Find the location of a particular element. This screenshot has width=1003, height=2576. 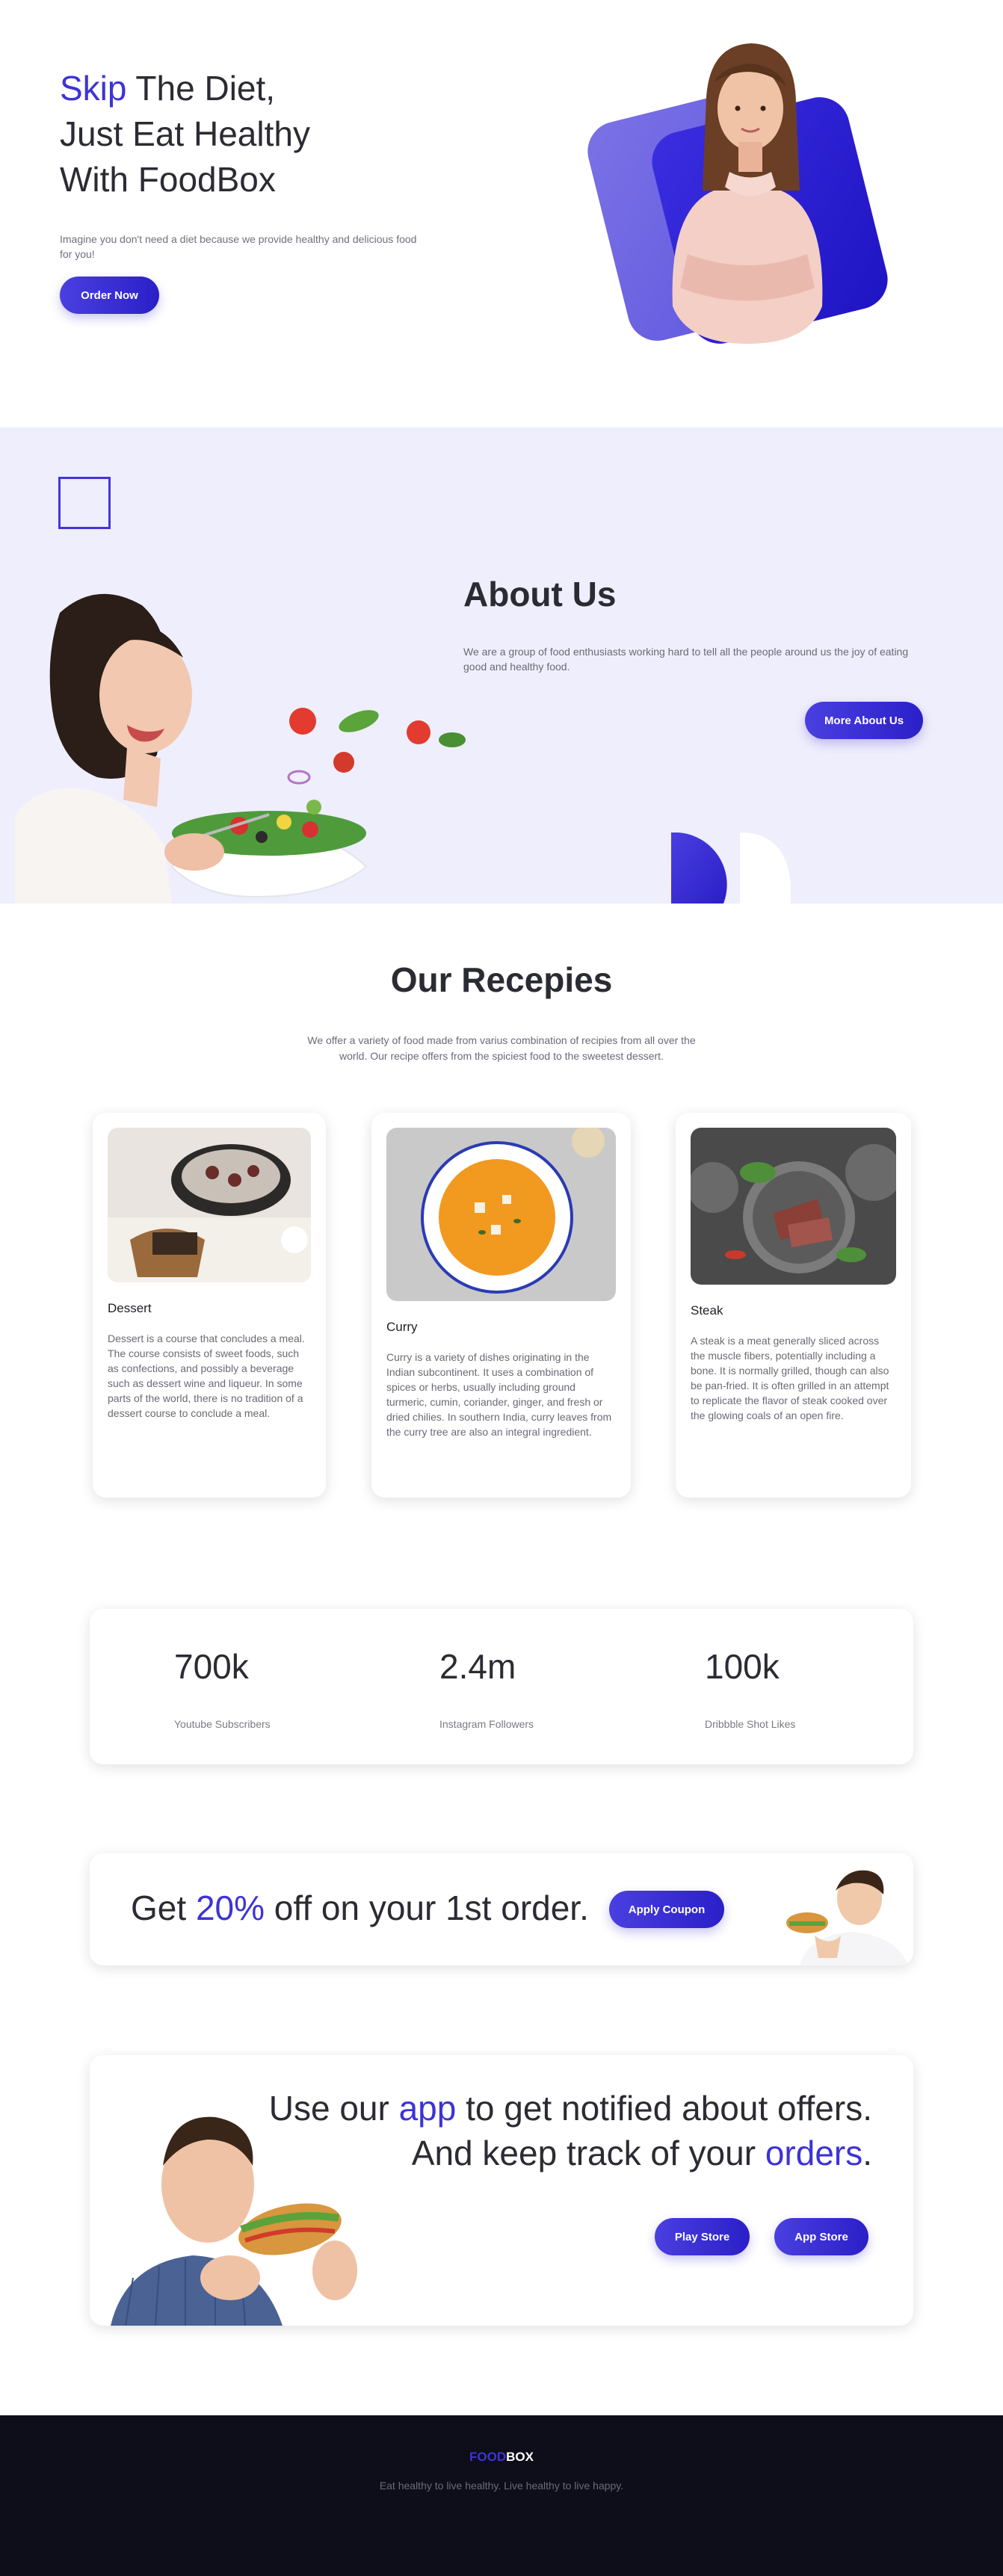

stat-label: Dribbble Shot Likes is located at coordinates (751, 1724).